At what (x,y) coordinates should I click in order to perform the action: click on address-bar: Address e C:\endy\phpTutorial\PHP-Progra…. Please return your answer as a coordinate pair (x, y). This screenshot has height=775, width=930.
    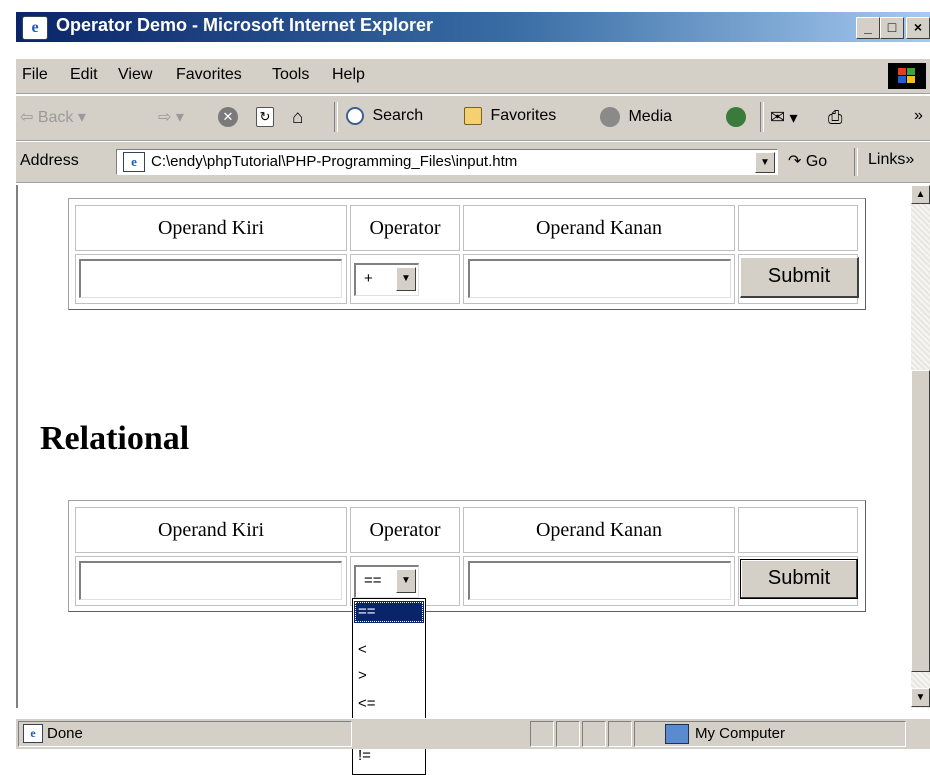
    Looking at the image, I should click on (473, 162).